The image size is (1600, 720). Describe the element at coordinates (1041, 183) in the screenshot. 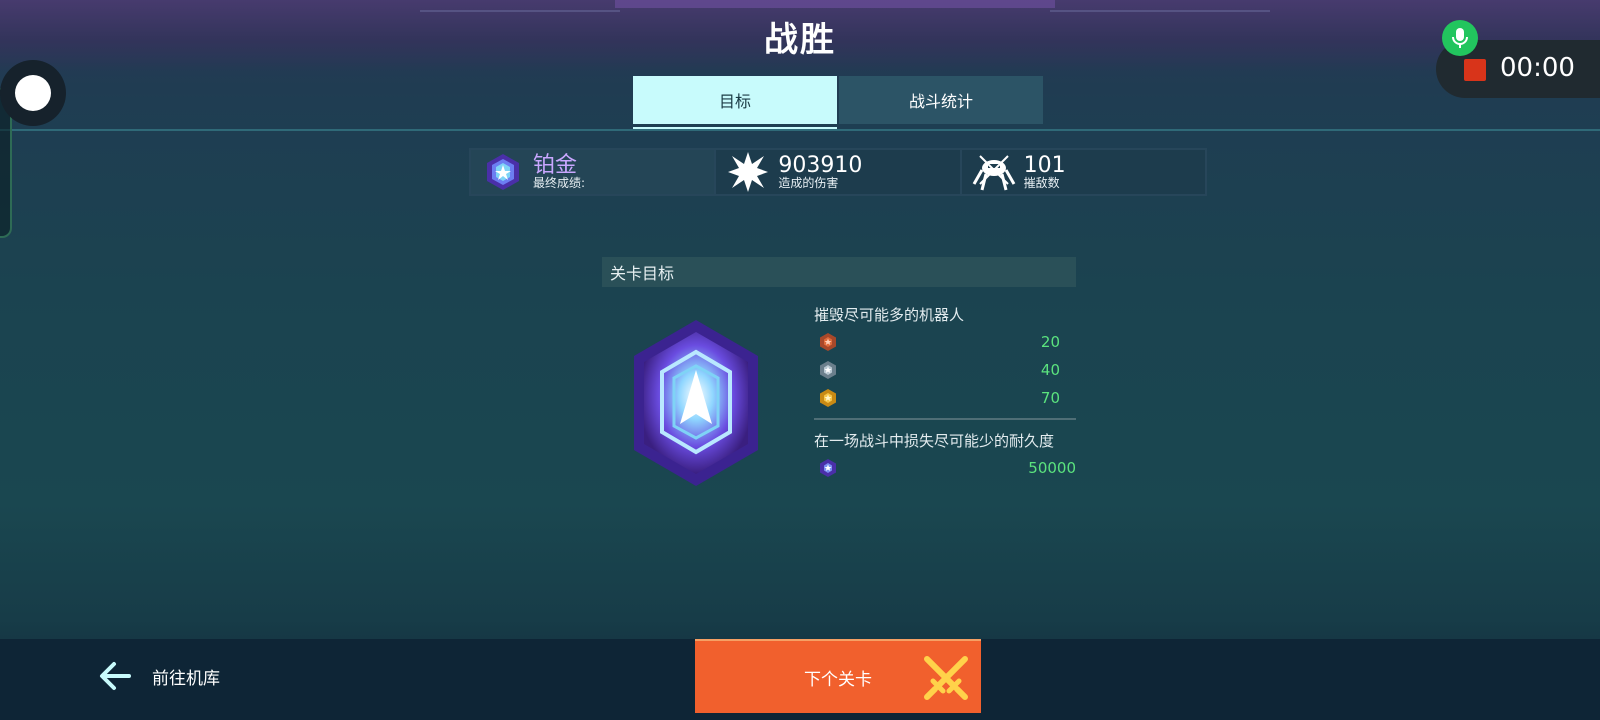

I see `kills-label: 摧敌数` at that location.